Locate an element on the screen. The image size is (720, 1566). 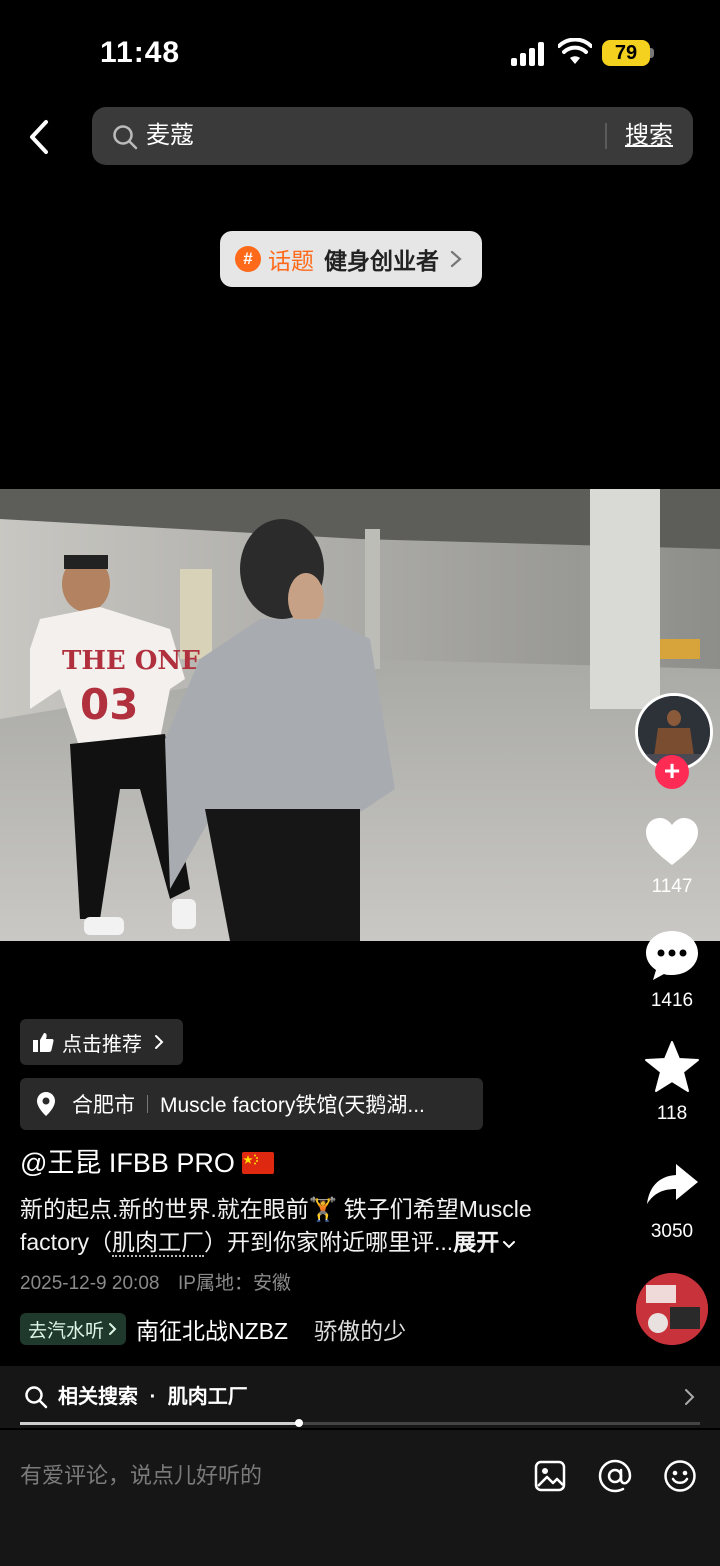
search-divider is located at coordinates (606, 136).